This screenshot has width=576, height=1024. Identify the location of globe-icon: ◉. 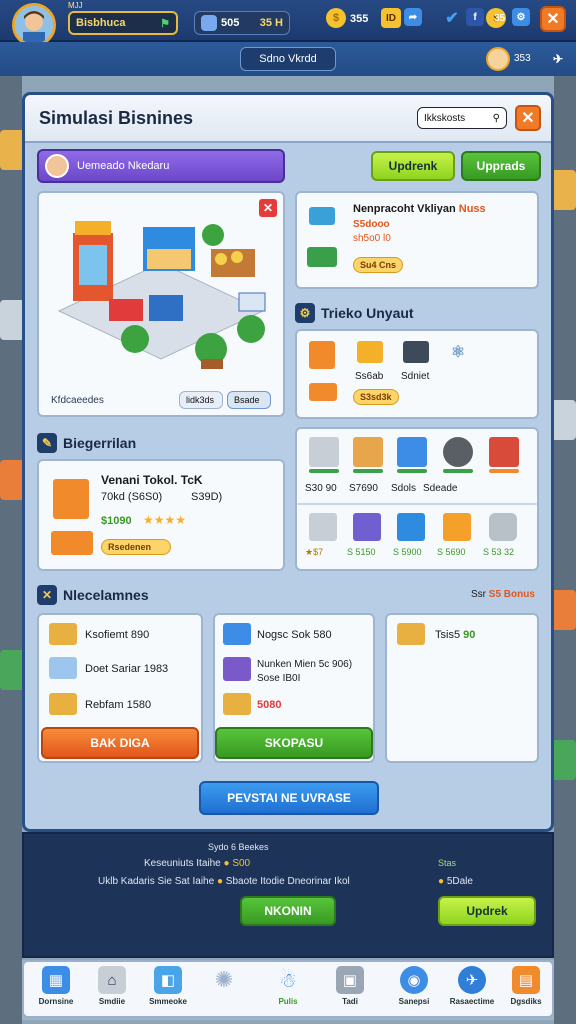
(414, 980).